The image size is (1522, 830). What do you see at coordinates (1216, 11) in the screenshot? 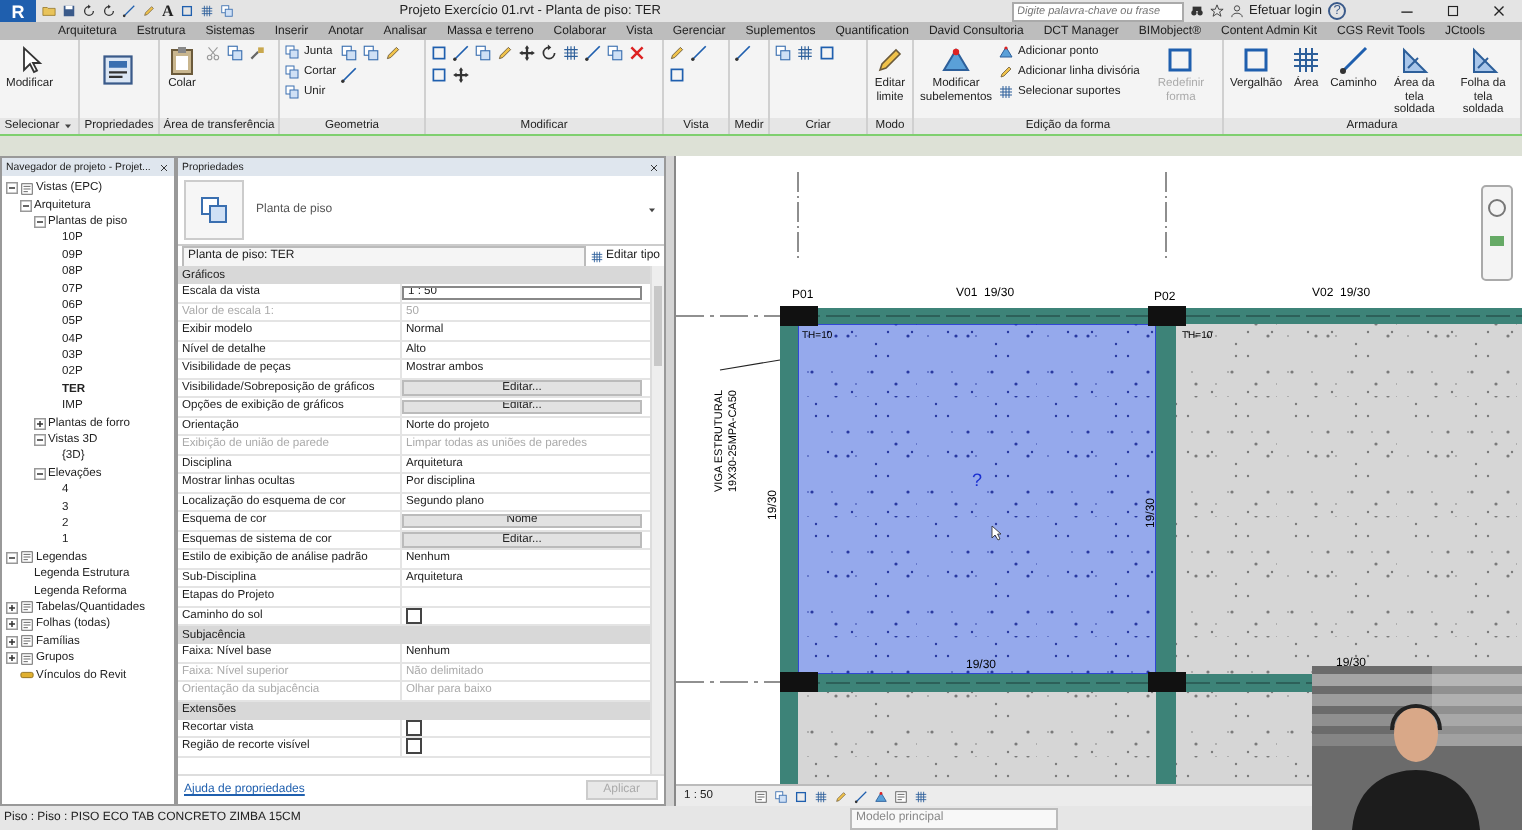
I see `star-icon` at bounding box center [1216, 11].